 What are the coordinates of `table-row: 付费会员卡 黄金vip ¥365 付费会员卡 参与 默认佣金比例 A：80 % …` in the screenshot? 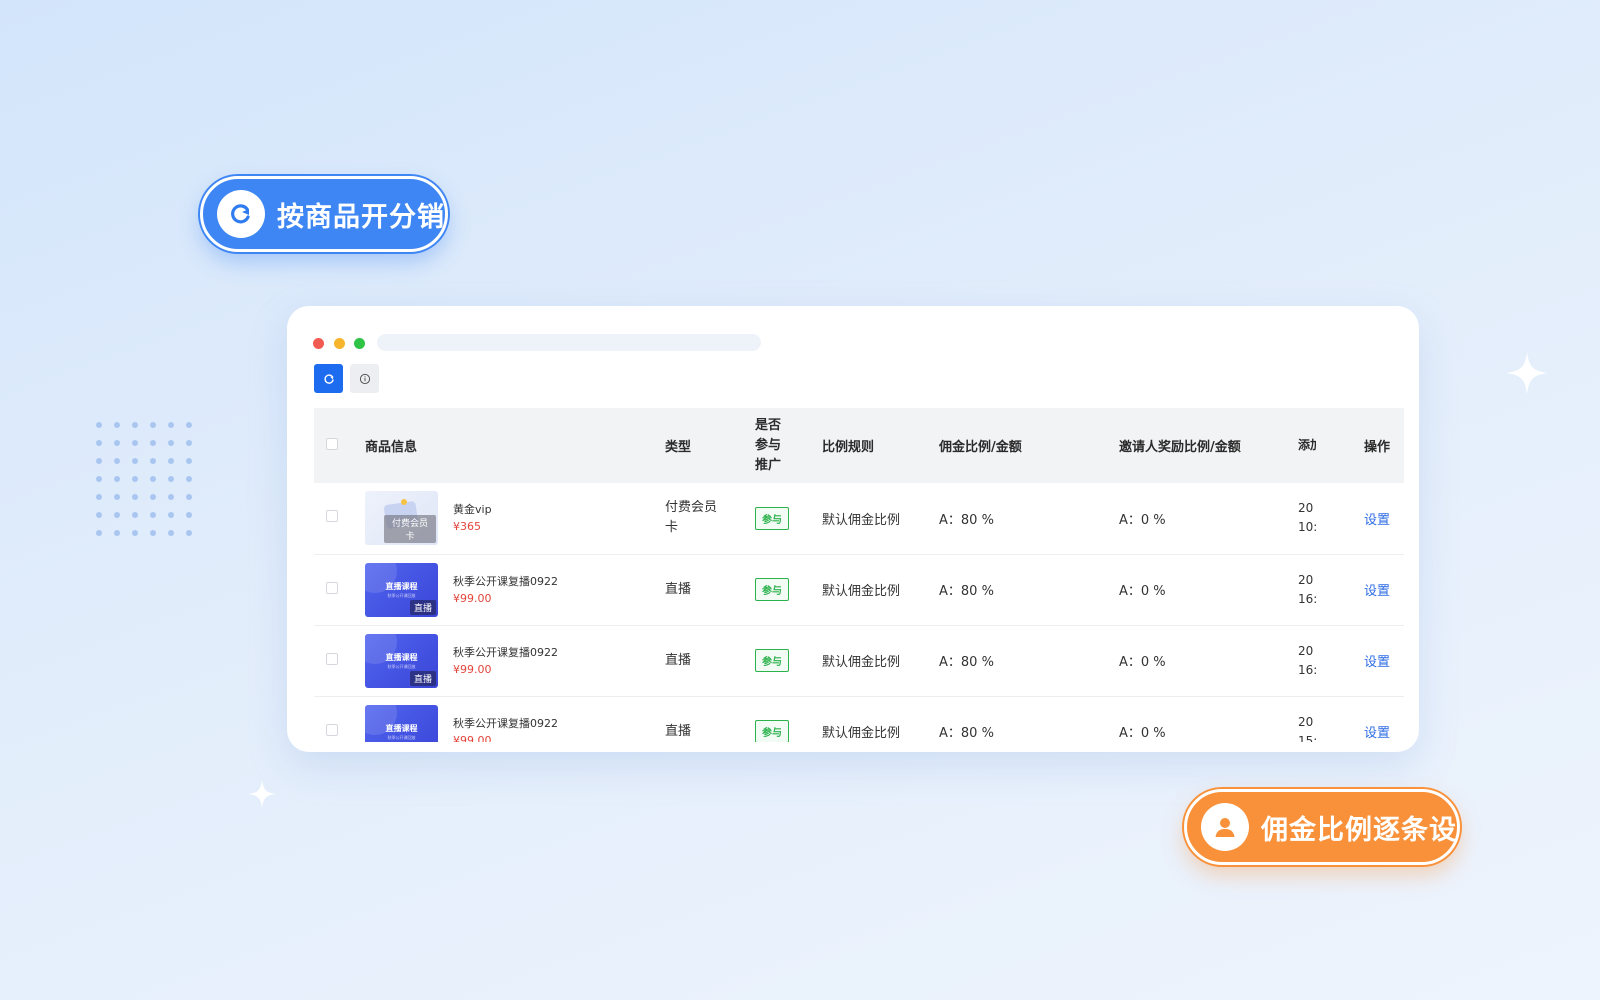 It's located at (859, 518).